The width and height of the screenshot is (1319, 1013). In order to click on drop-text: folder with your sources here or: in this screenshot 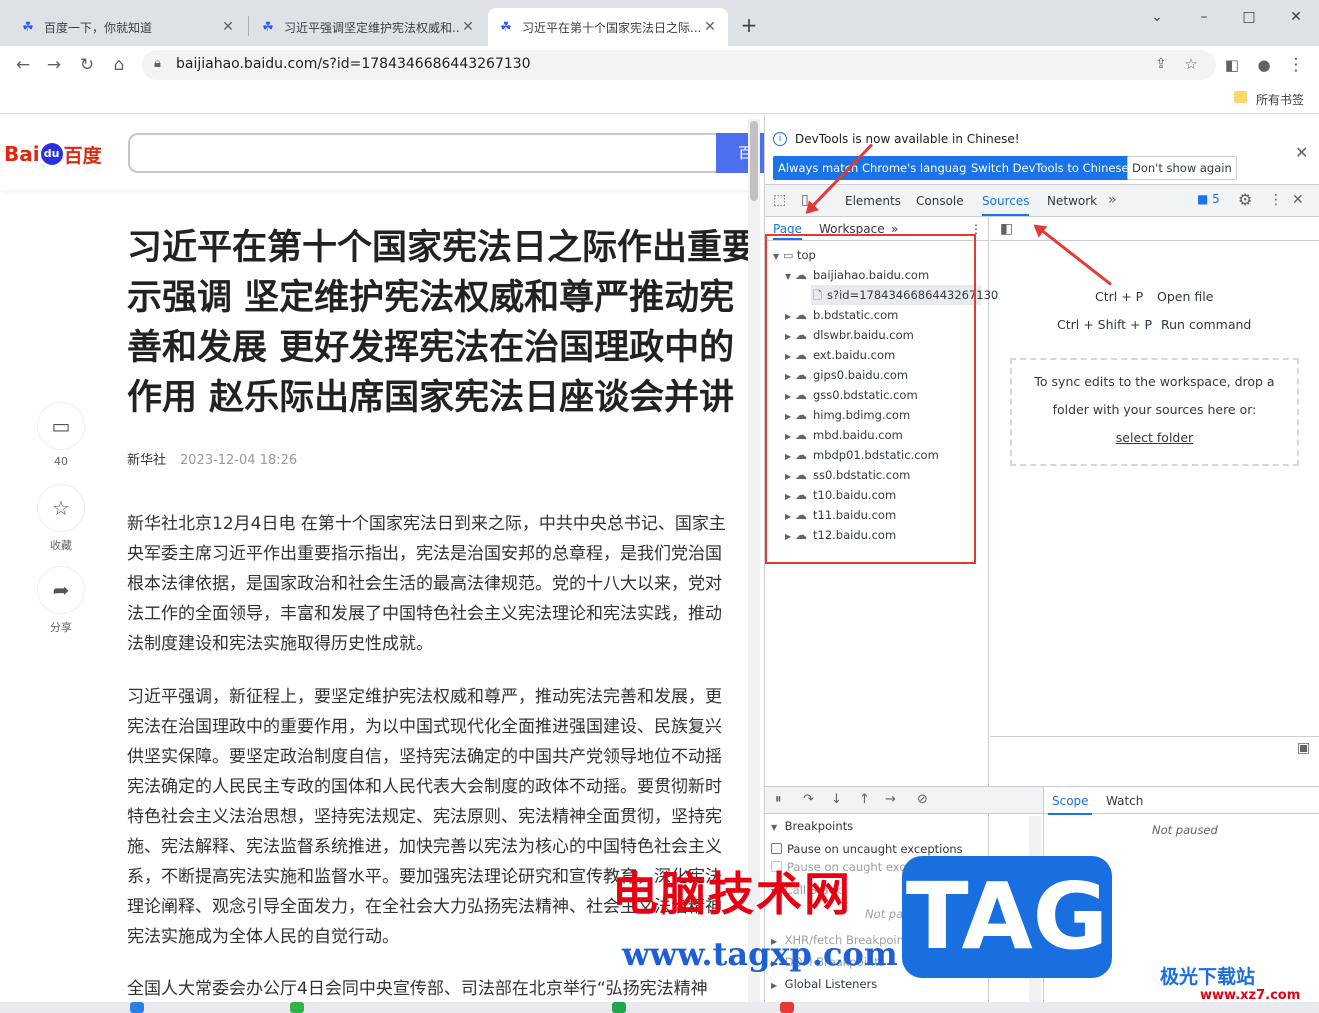, I will do `click(1154, 409)`.